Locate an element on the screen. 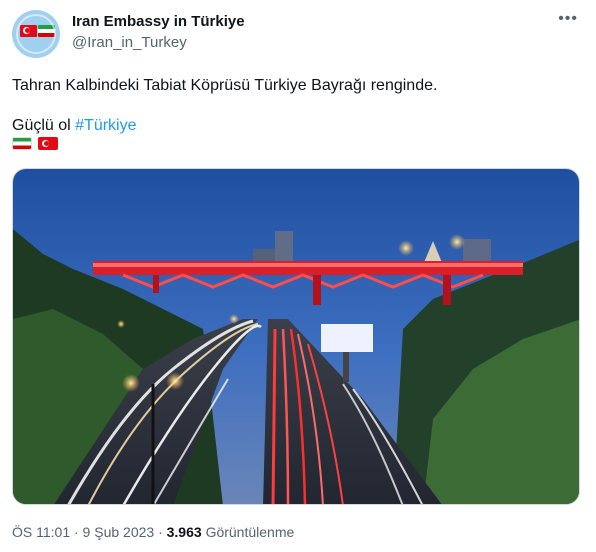 The image size is (596, 552). author-handle: @Iran_in_Turkey is located at coordinates (129, 42).